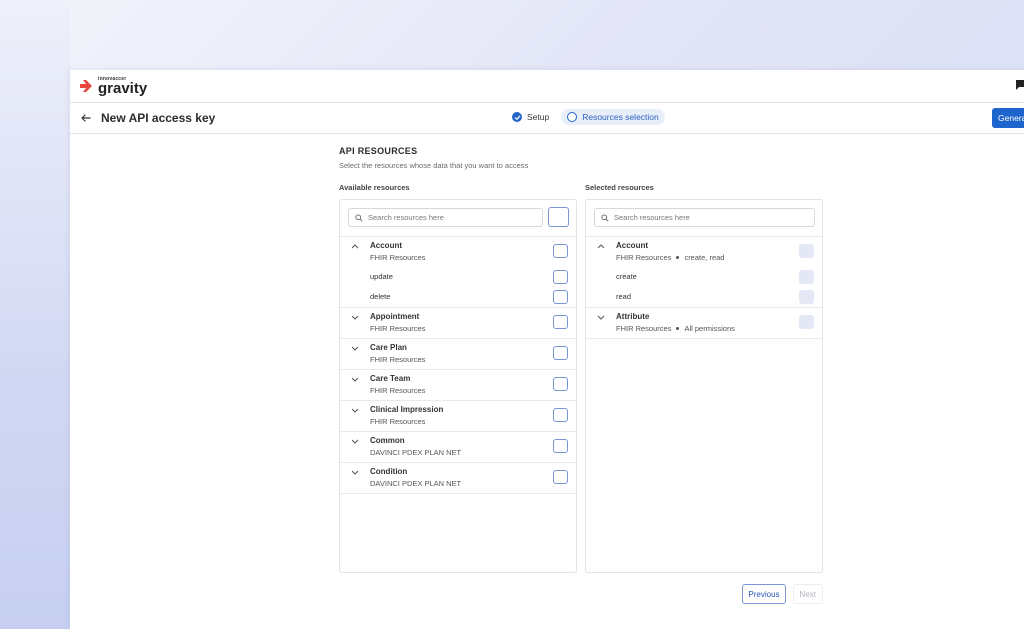  I want to click on list-item: Care Team FHIR Resources, so click(458, 385).